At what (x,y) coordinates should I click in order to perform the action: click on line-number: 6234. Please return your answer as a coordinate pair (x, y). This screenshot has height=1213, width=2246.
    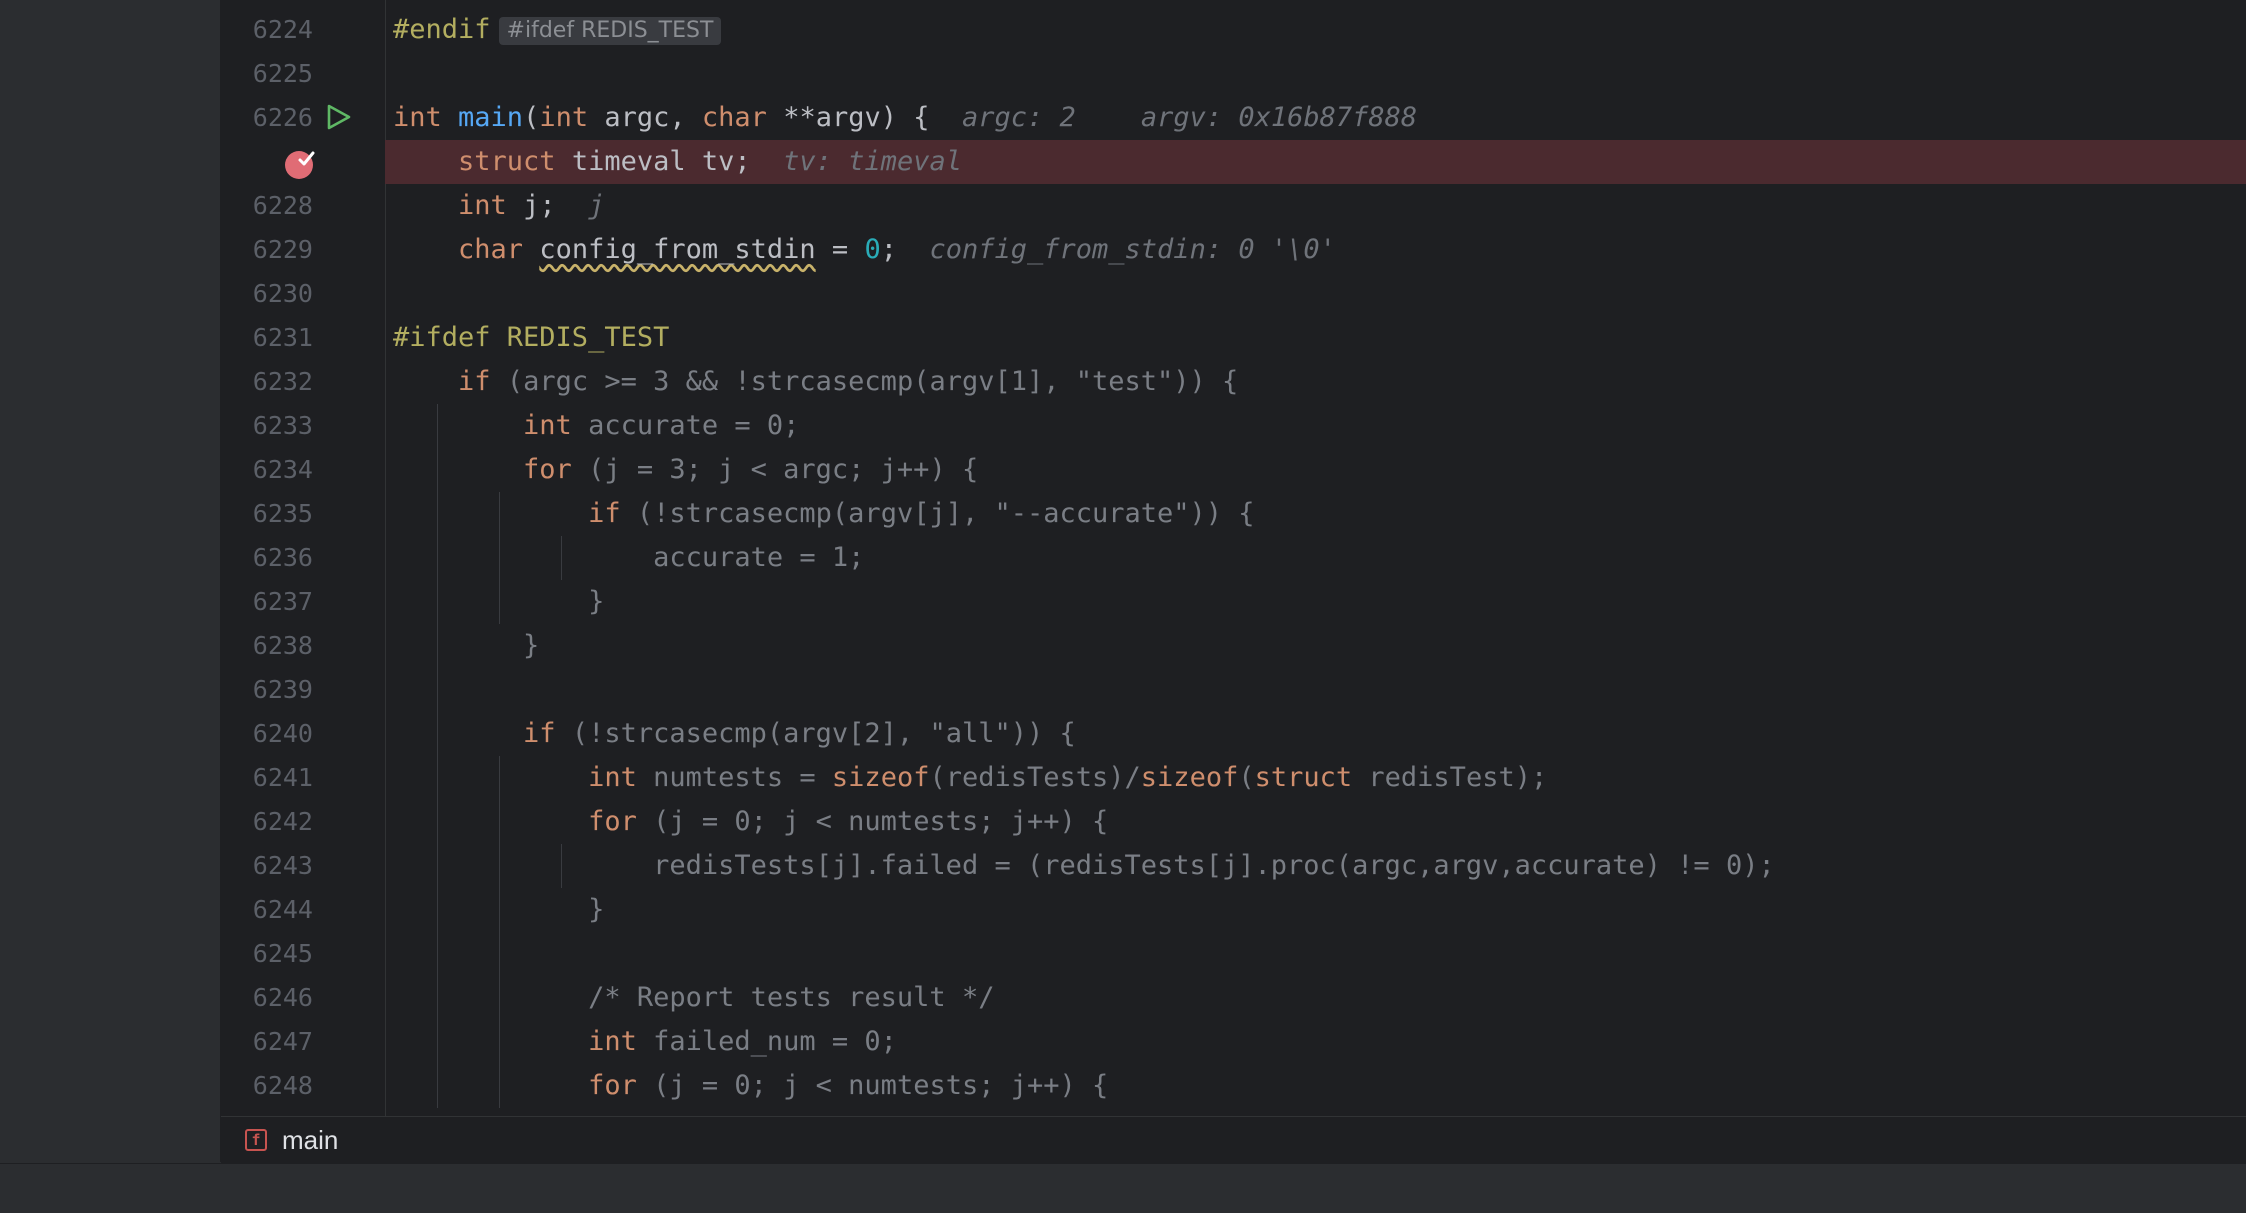
    Looking at the image, I should click on (267, 470).